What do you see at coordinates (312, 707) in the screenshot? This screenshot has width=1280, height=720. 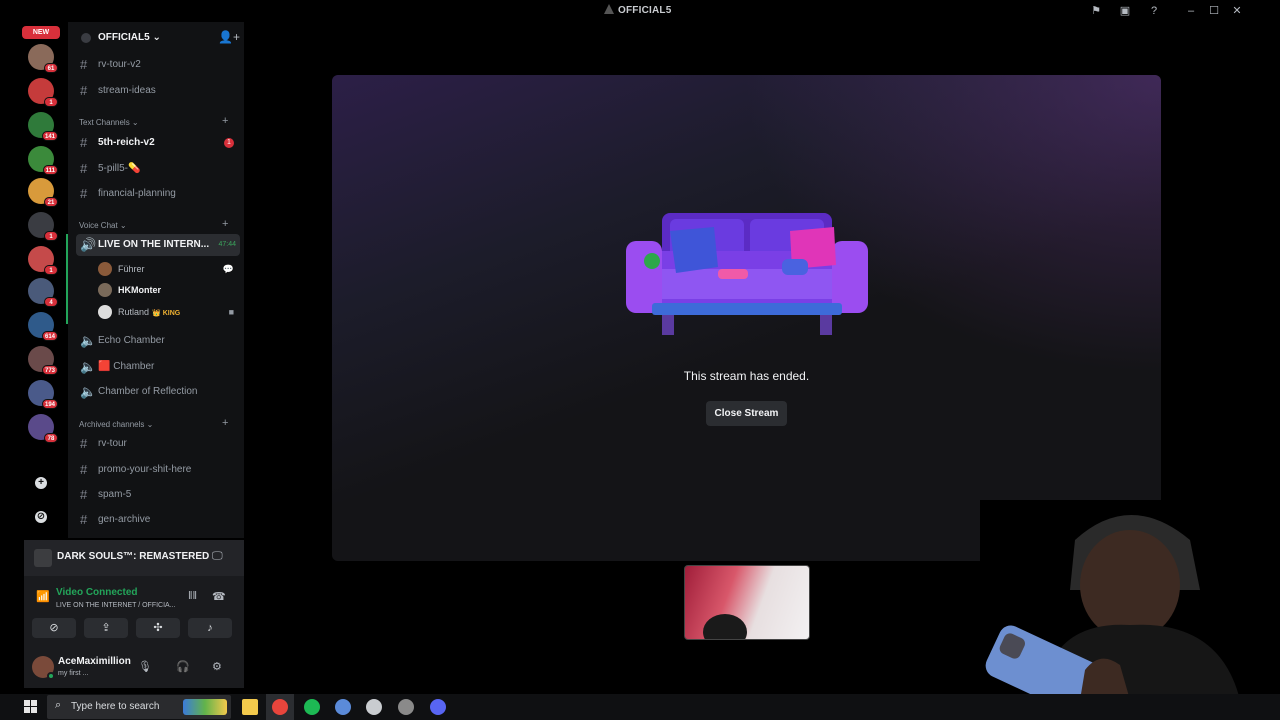 I see `spotify-icon` at bounding box center [312, 707].